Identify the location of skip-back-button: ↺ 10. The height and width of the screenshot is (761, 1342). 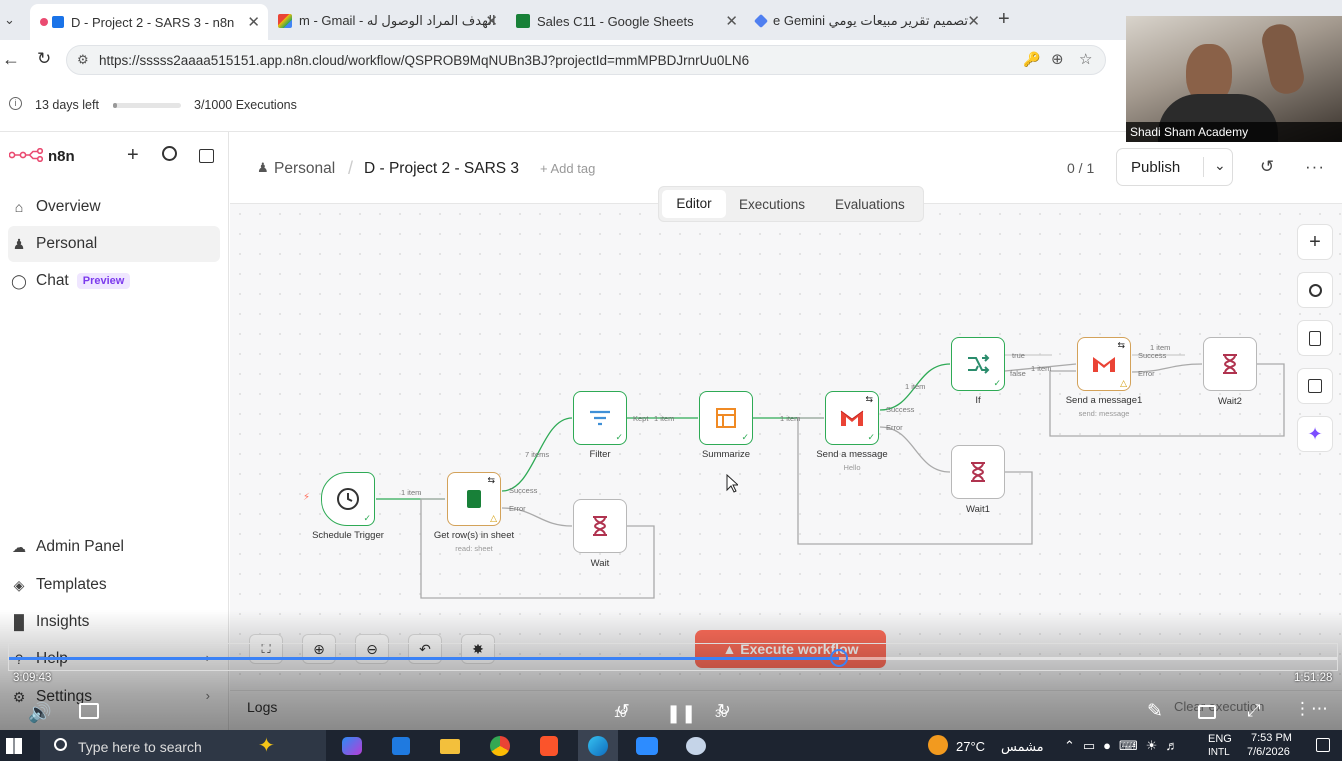
(623, 713).